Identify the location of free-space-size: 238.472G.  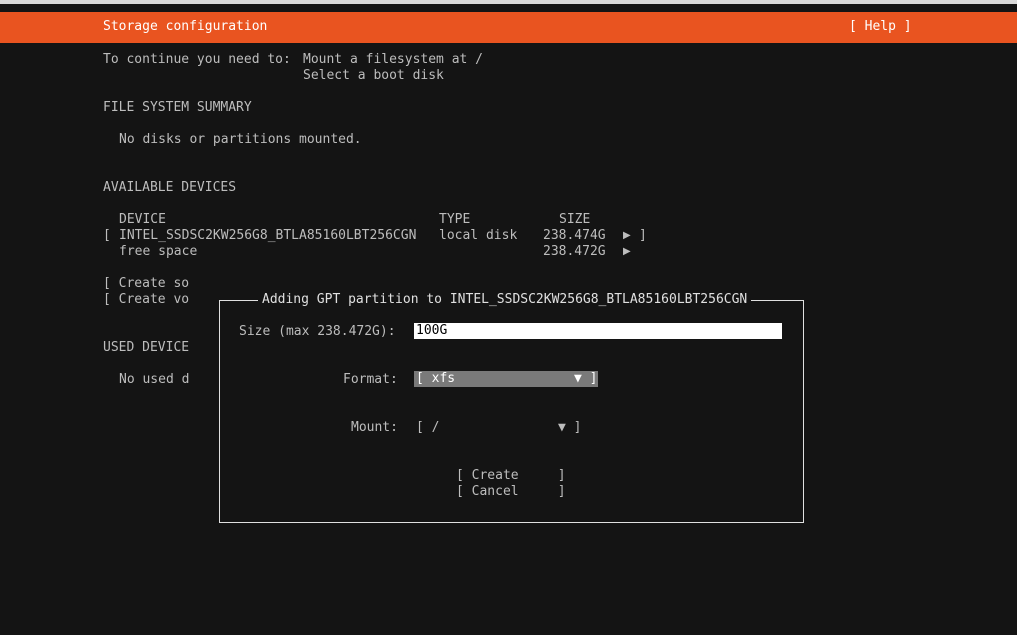
(574, 251).